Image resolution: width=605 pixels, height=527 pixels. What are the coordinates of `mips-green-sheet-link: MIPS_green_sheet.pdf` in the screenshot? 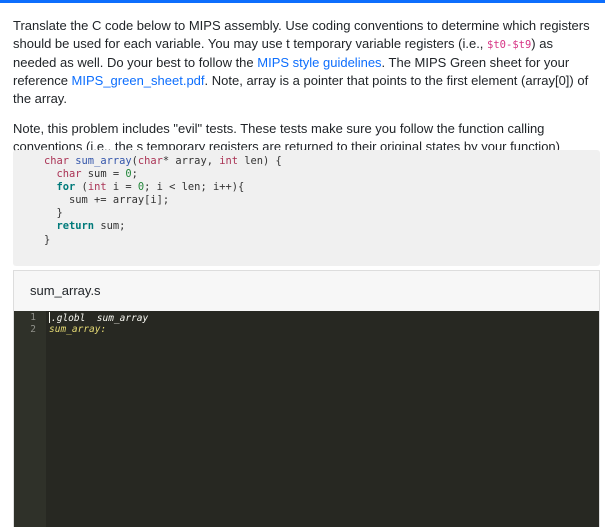 It's located at (138, 80).